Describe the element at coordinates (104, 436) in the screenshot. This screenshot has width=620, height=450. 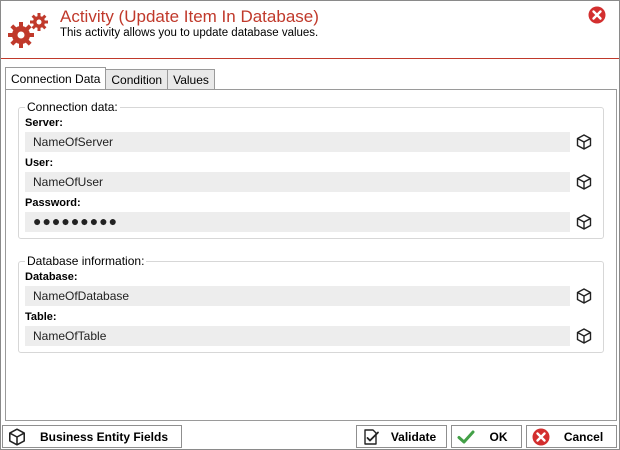
I see `business-entity-fields-label: Business Entity Fields` at that location.